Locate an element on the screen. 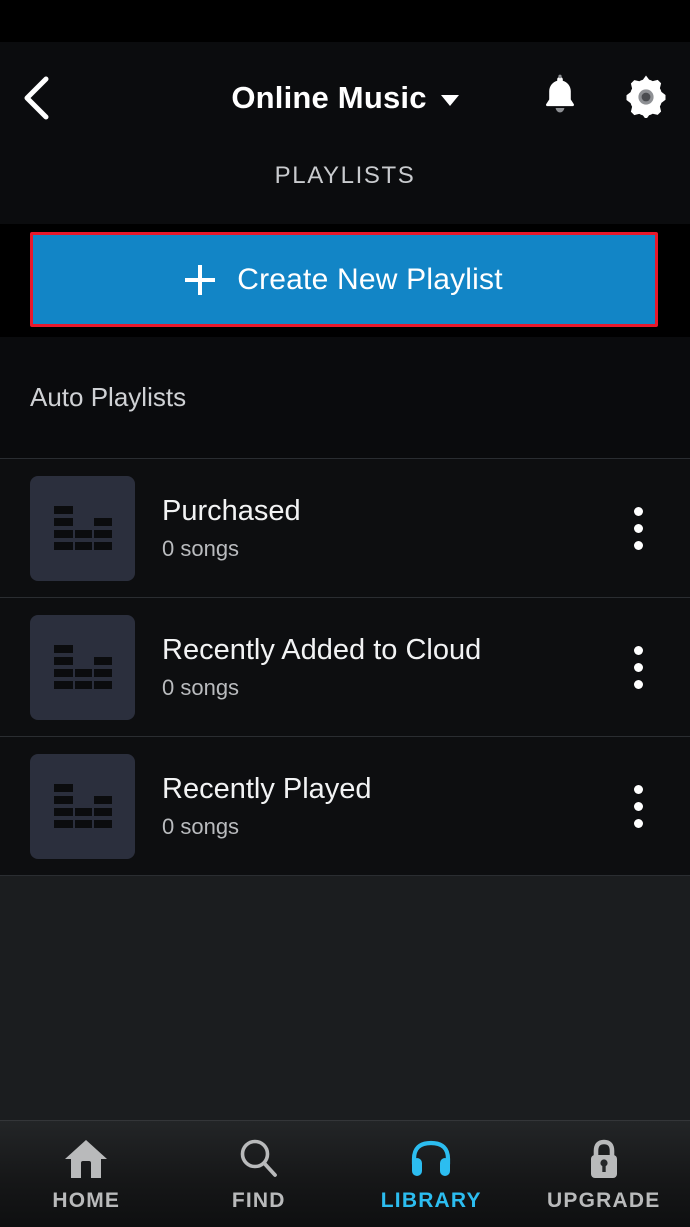  nav-item-upgrade: UPGRADE is located at coordinates (604, 1174).